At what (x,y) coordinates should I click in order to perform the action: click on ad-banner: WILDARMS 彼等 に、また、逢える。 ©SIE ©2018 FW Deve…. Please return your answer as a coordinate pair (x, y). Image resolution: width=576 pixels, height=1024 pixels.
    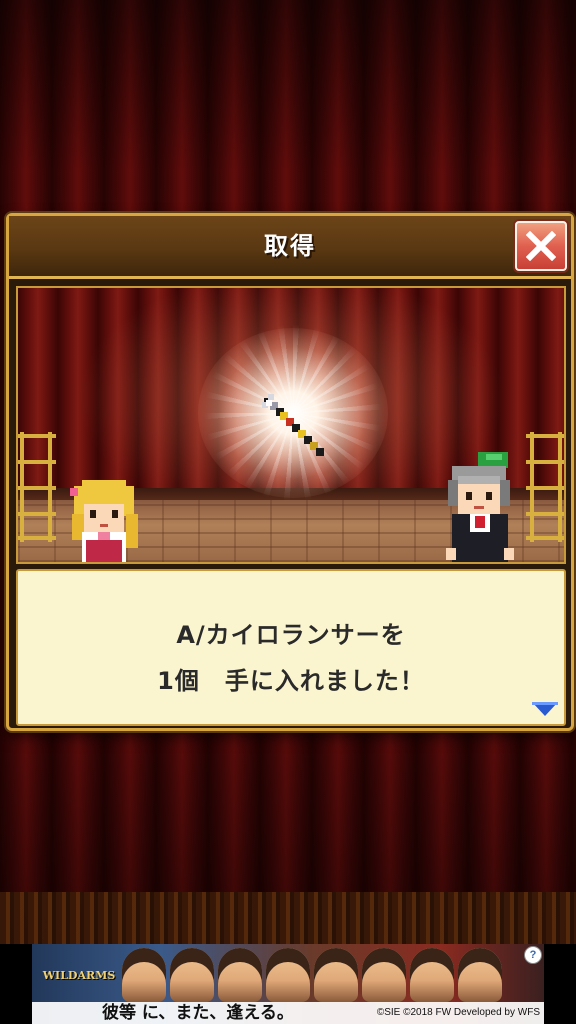
    Looking at the image, I should click on (288, 984).